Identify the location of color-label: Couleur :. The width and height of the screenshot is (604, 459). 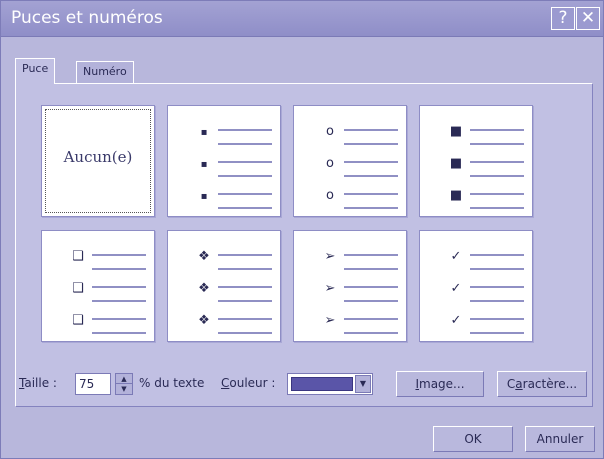
(248, 383).